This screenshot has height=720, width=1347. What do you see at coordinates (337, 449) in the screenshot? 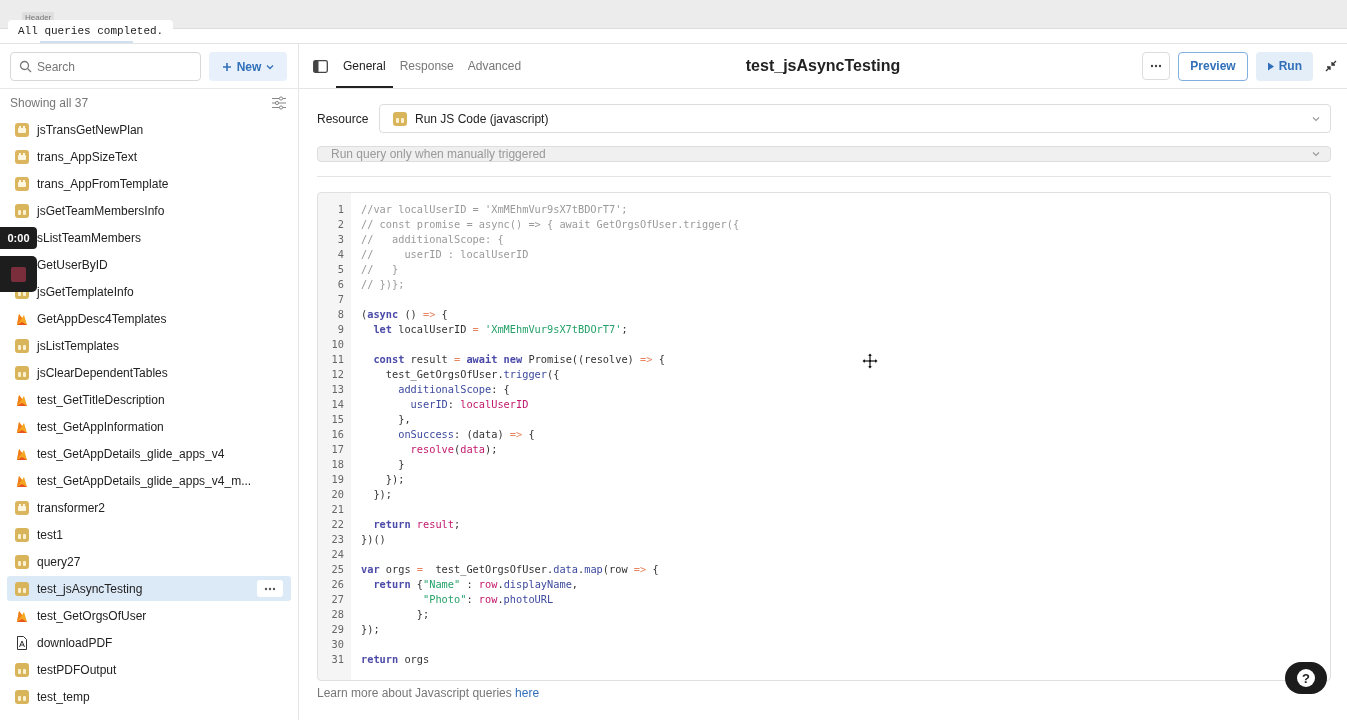
I see `line-number: 17` at bounding box center [337, 449].